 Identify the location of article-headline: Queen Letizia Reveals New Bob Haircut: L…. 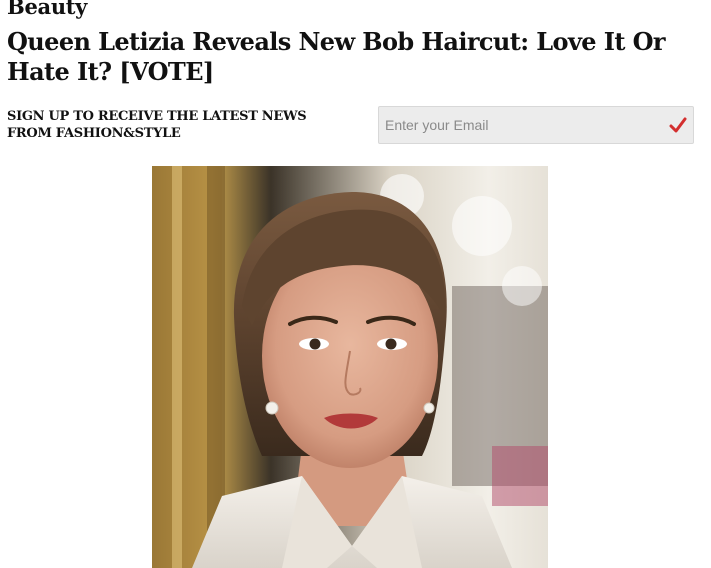
(336, 56).